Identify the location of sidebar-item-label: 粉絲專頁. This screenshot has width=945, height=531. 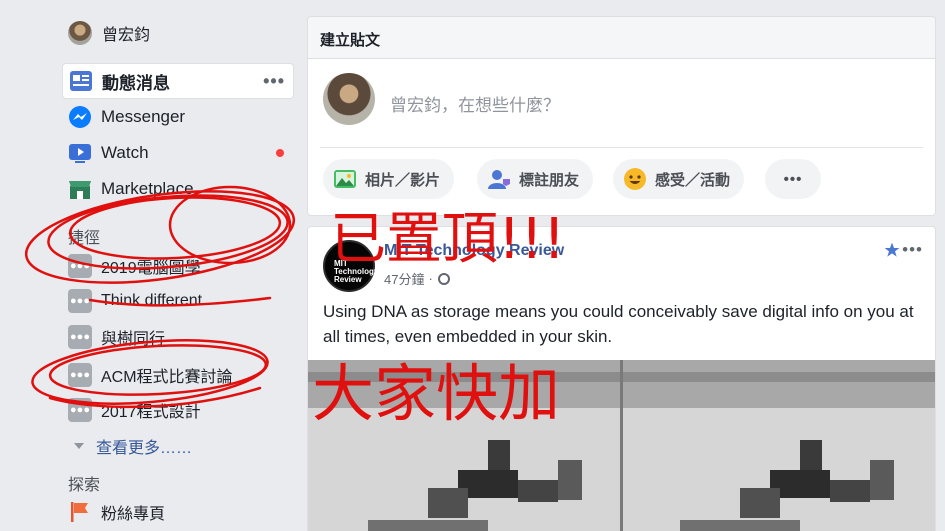
(133, 514).